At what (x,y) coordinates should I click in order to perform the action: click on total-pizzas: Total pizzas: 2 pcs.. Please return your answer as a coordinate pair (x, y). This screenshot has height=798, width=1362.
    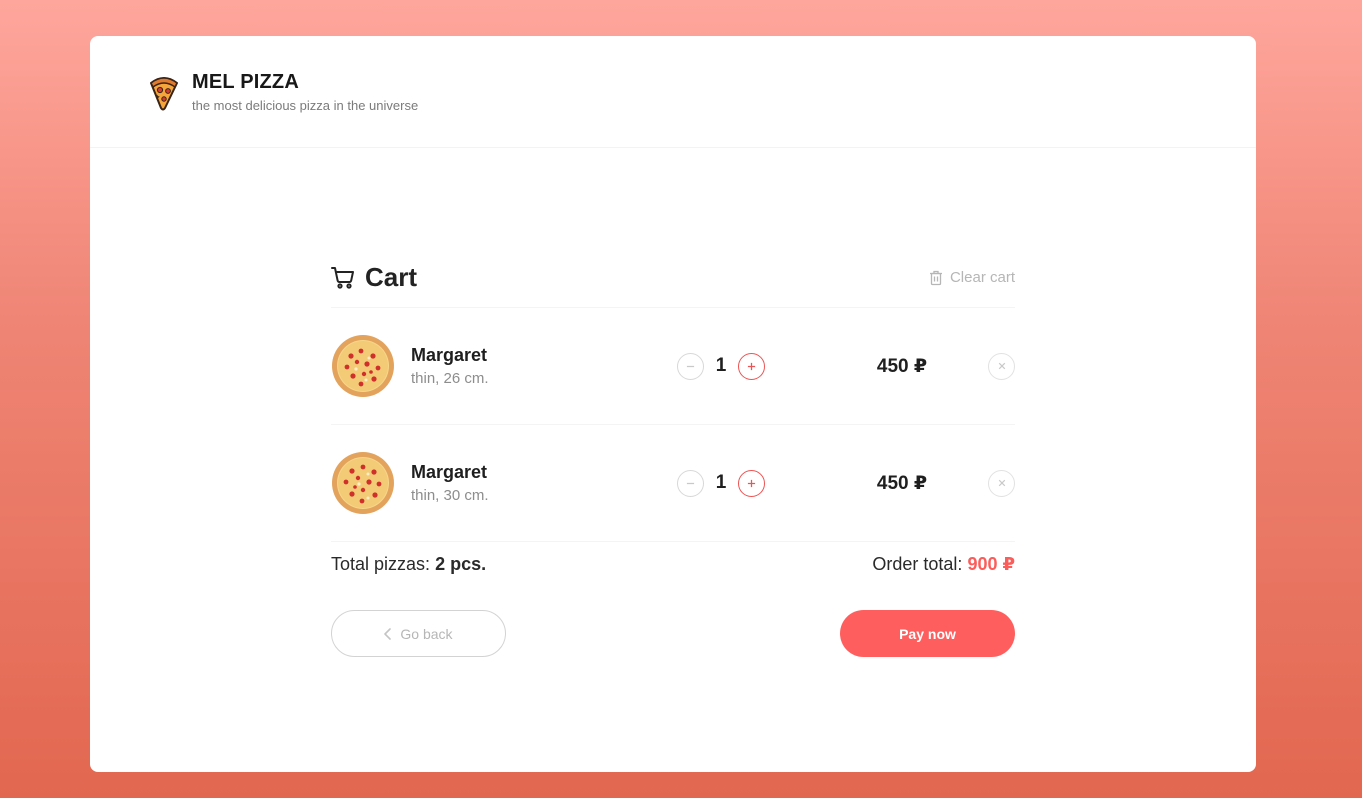
    Looking at the image, I should click on (408, 564).